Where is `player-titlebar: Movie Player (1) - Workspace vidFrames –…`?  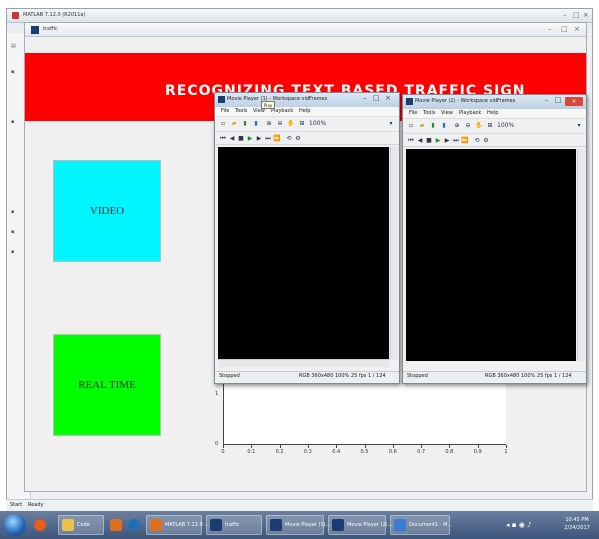
player-titlebar: Movie Player (1) - Workspace vidFrames –… is located at coordinates (307, 100).